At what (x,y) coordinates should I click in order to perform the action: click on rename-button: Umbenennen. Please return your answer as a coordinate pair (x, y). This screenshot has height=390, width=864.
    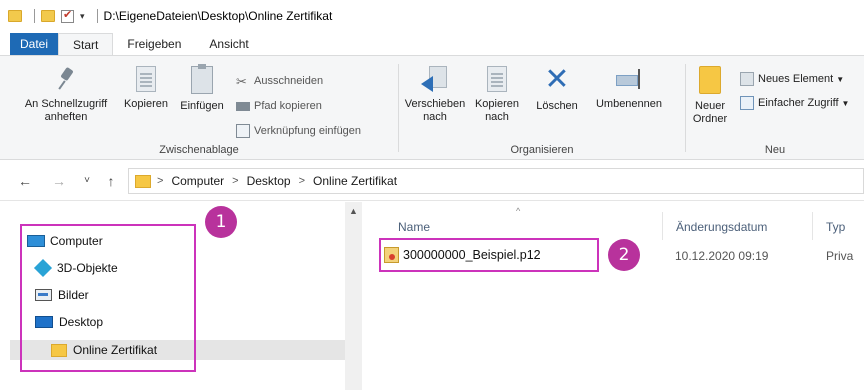
    Looking at the image, I should click on (629, 88).